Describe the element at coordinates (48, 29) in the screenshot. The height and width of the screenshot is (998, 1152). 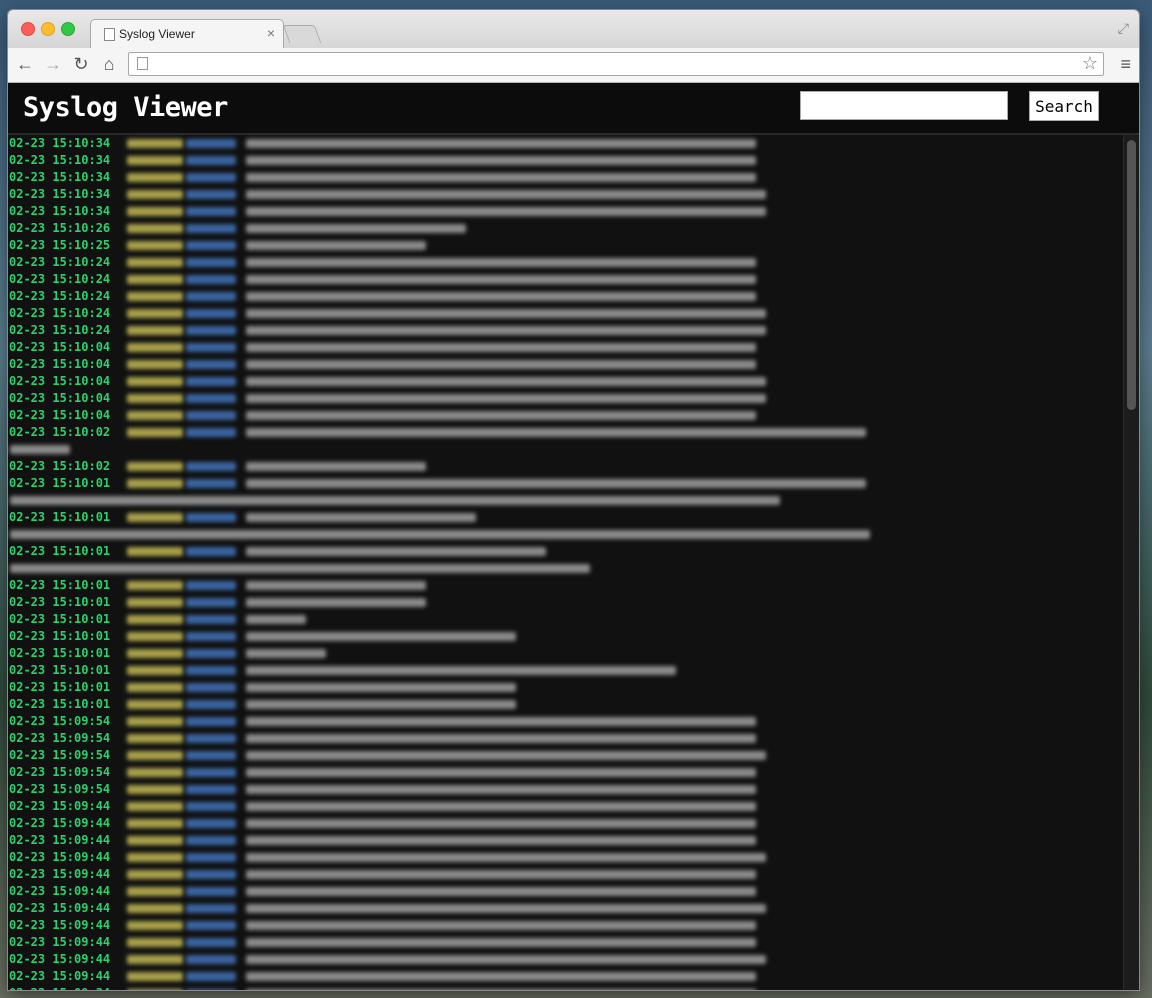
I see `minimize-window-button` at that location.